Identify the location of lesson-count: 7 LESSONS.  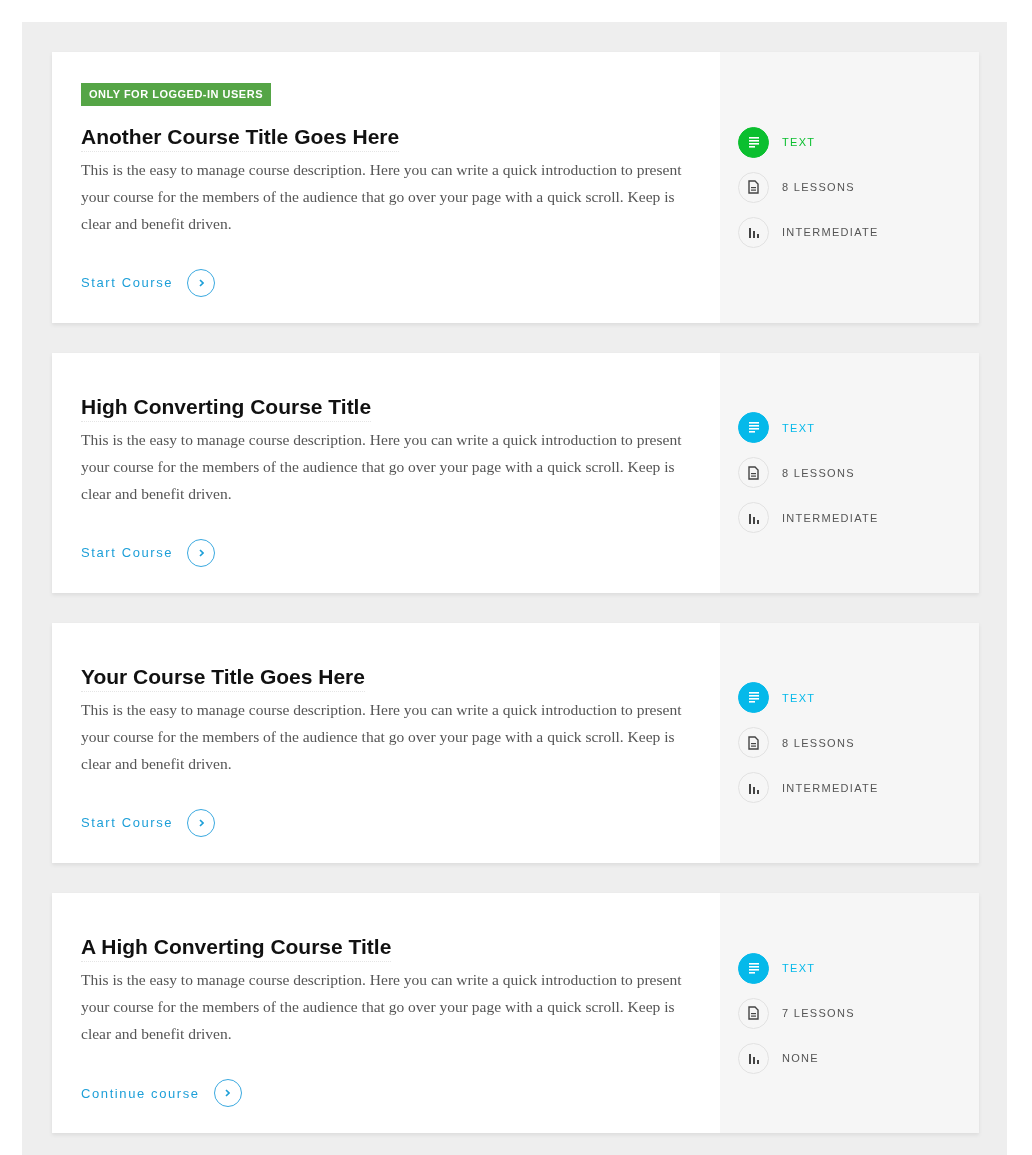
(818, 1013).